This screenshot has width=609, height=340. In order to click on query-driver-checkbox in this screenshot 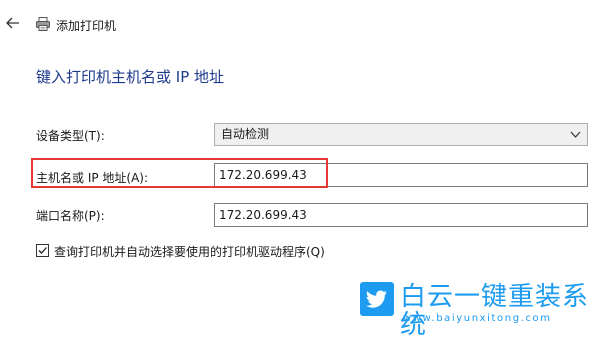, I will do `click(42, 250)`.